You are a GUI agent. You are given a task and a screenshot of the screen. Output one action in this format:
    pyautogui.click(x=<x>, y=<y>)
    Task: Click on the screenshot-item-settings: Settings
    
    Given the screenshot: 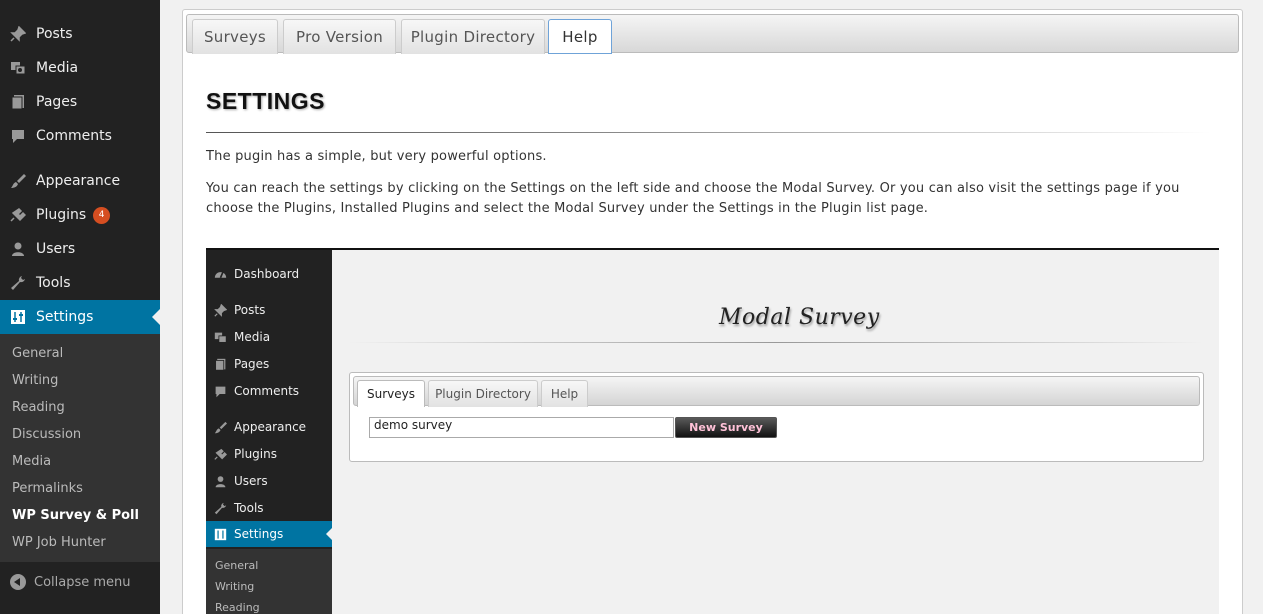 What is the action you would take?
    pyautogui.click(x=269, y=534)
    